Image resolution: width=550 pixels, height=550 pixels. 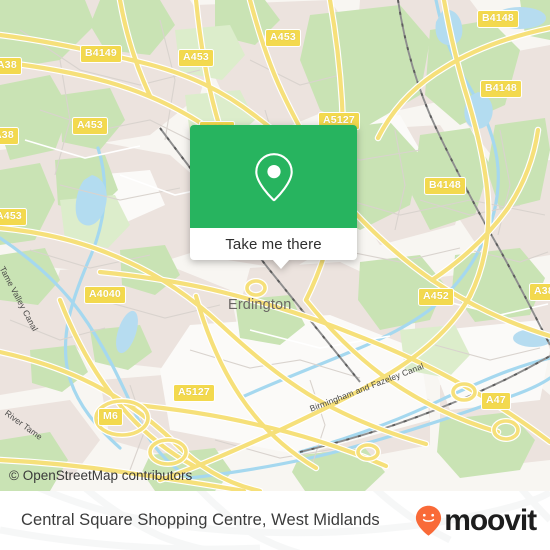 I want to click on callout-action-bar: Take me there, so click(x=273, y=244).